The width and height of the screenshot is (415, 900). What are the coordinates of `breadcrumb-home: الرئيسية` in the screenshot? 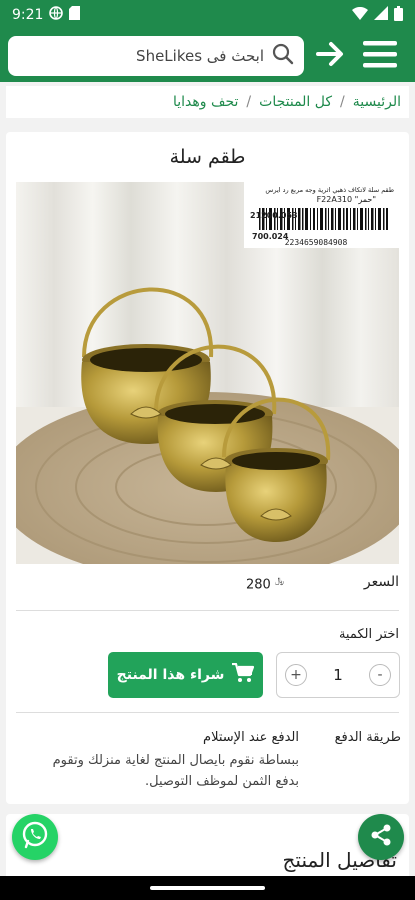 It's located at (377, 102).